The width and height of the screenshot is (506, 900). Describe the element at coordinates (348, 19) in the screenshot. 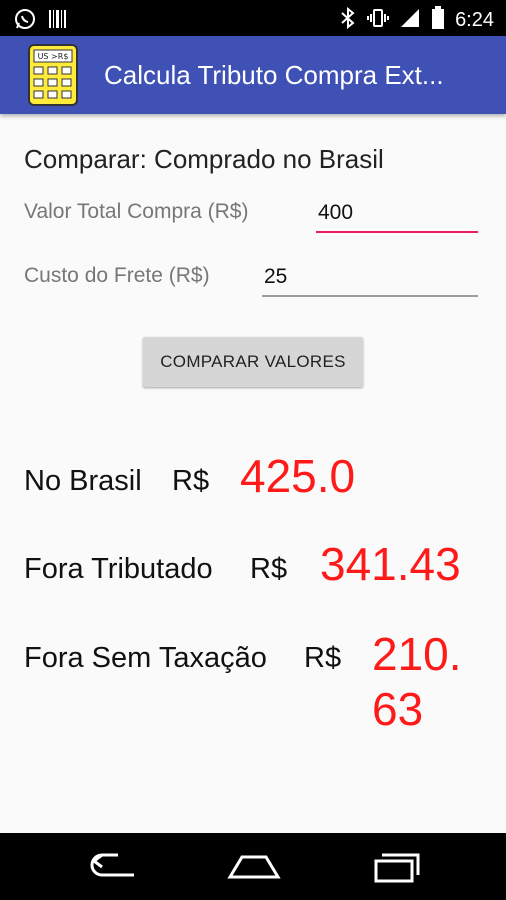

I see `bluetooth-icon` at that location.